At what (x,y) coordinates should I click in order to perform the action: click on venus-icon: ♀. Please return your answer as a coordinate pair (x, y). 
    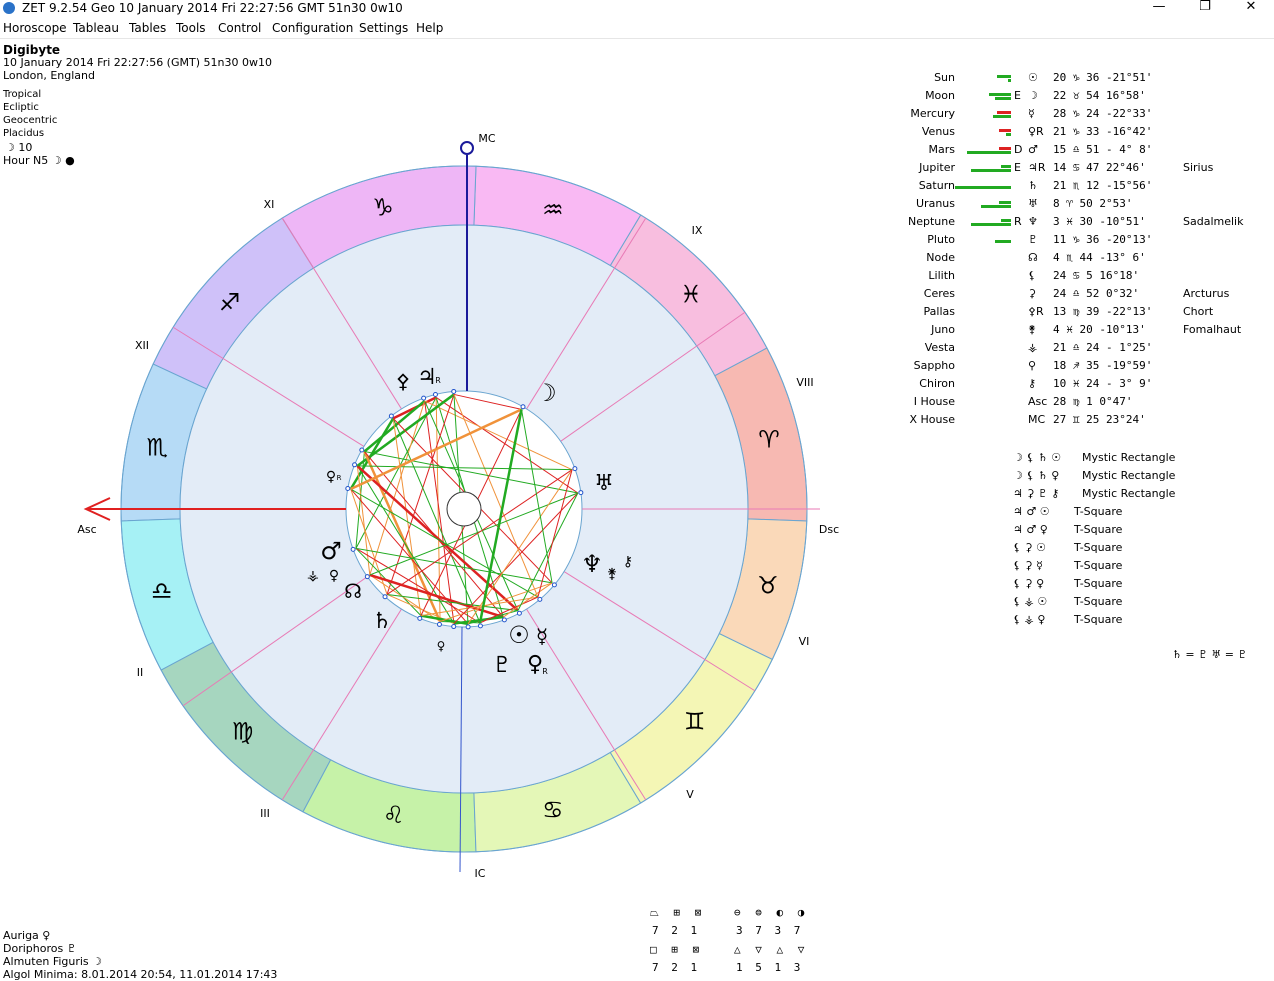
    Looking at the image, I should click on (334, 576).